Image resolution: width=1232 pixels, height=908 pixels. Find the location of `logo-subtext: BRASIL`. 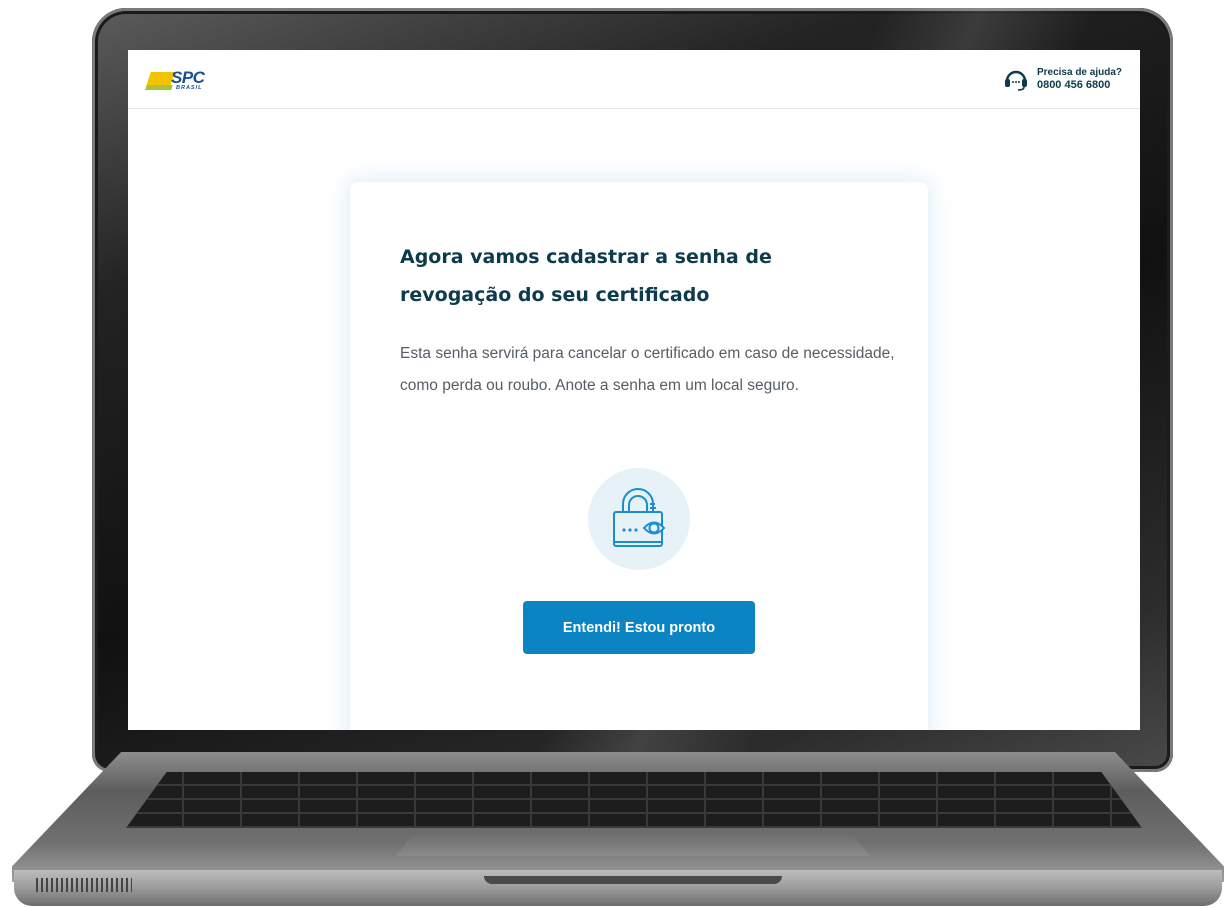

logo-subtext: BRASIL is located at coordinates (189, 88).